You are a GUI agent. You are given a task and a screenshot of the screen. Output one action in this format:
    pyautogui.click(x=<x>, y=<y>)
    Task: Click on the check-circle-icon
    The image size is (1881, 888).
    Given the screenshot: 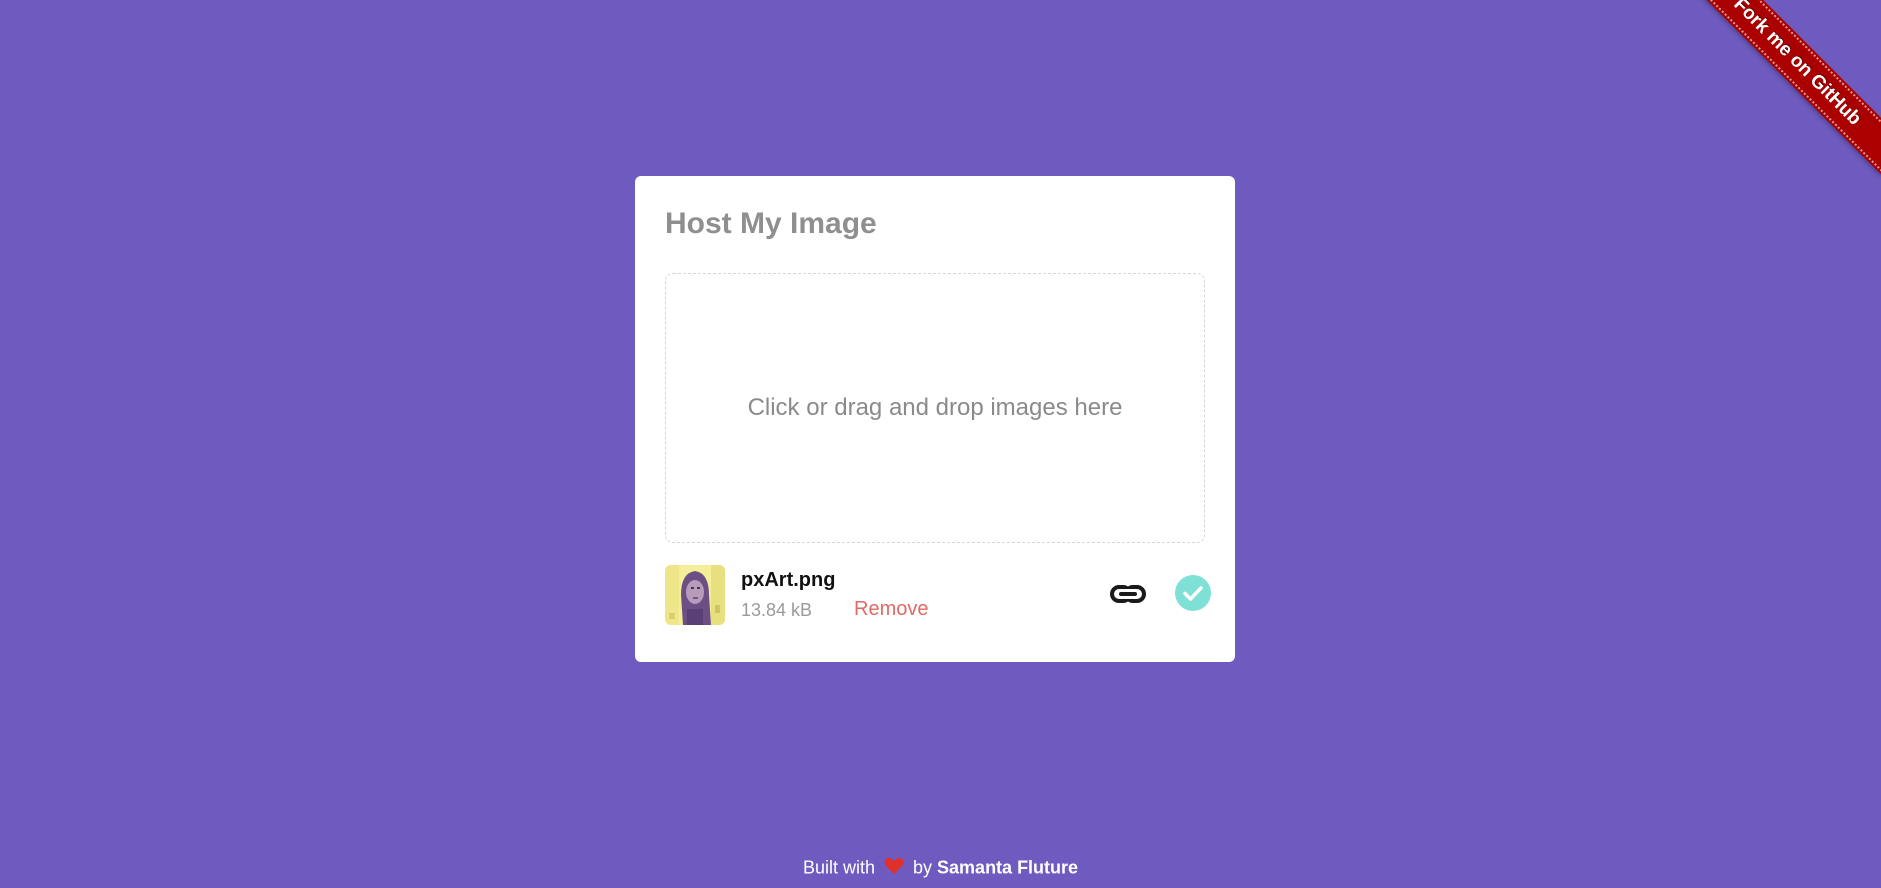 What is the action you would take?
    pyautogui.click(x=1193, y=593)
    